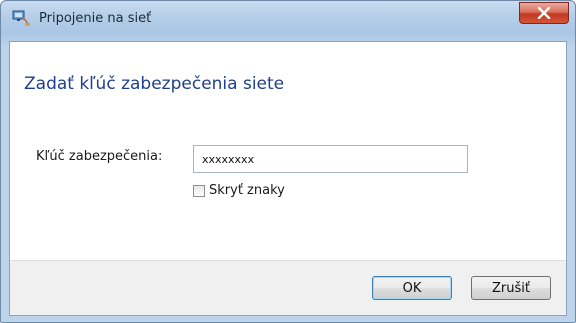 This screenshot has height=323, width=576. I want to click on checkbox-icon, so click(199, 190).